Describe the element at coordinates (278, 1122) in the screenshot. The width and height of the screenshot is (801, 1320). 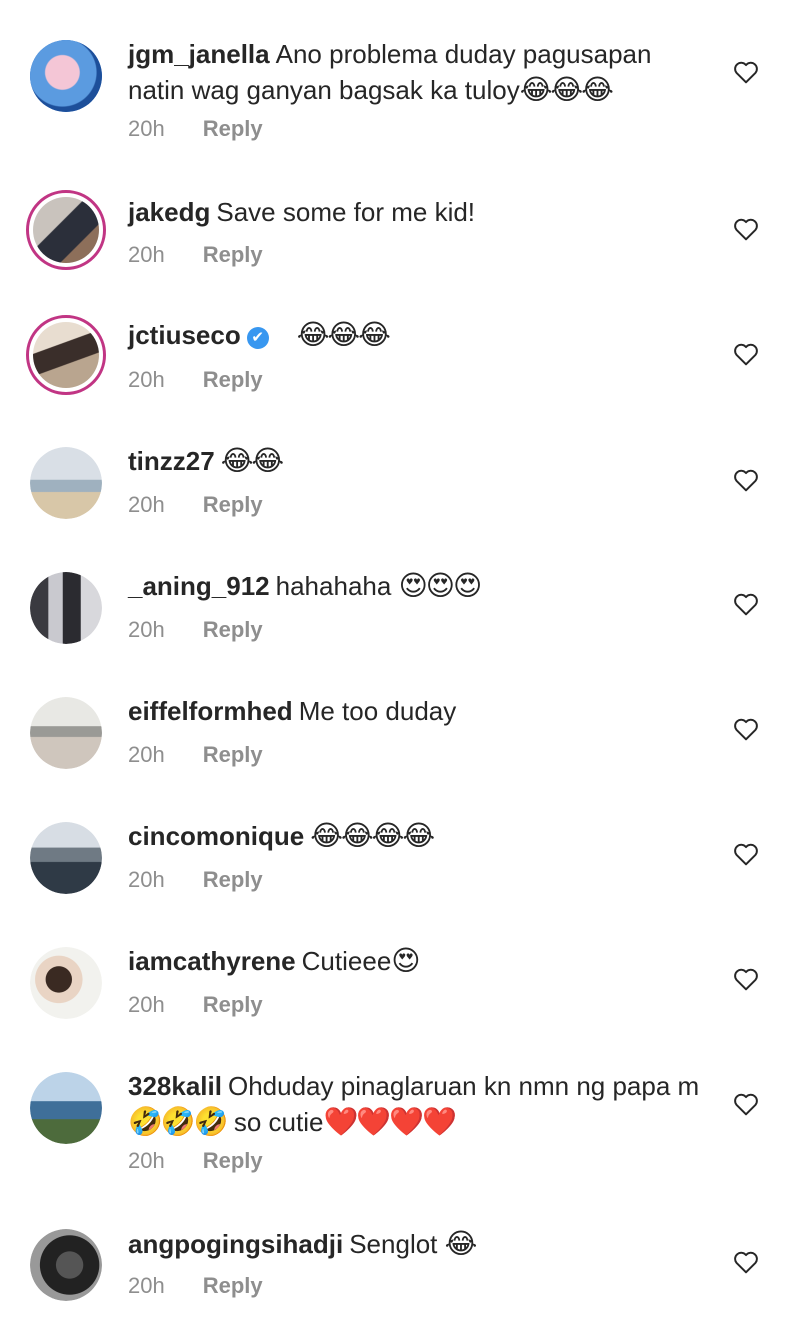
I see `comment-text-continued: so cutie` at that location.